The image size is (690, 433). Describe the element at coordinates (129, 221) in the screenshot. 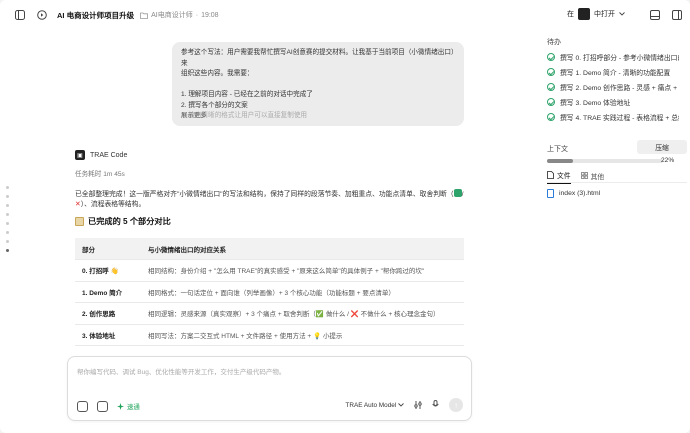

I see `section-heading-text: 已完成的 5 个部分对比` at that location.